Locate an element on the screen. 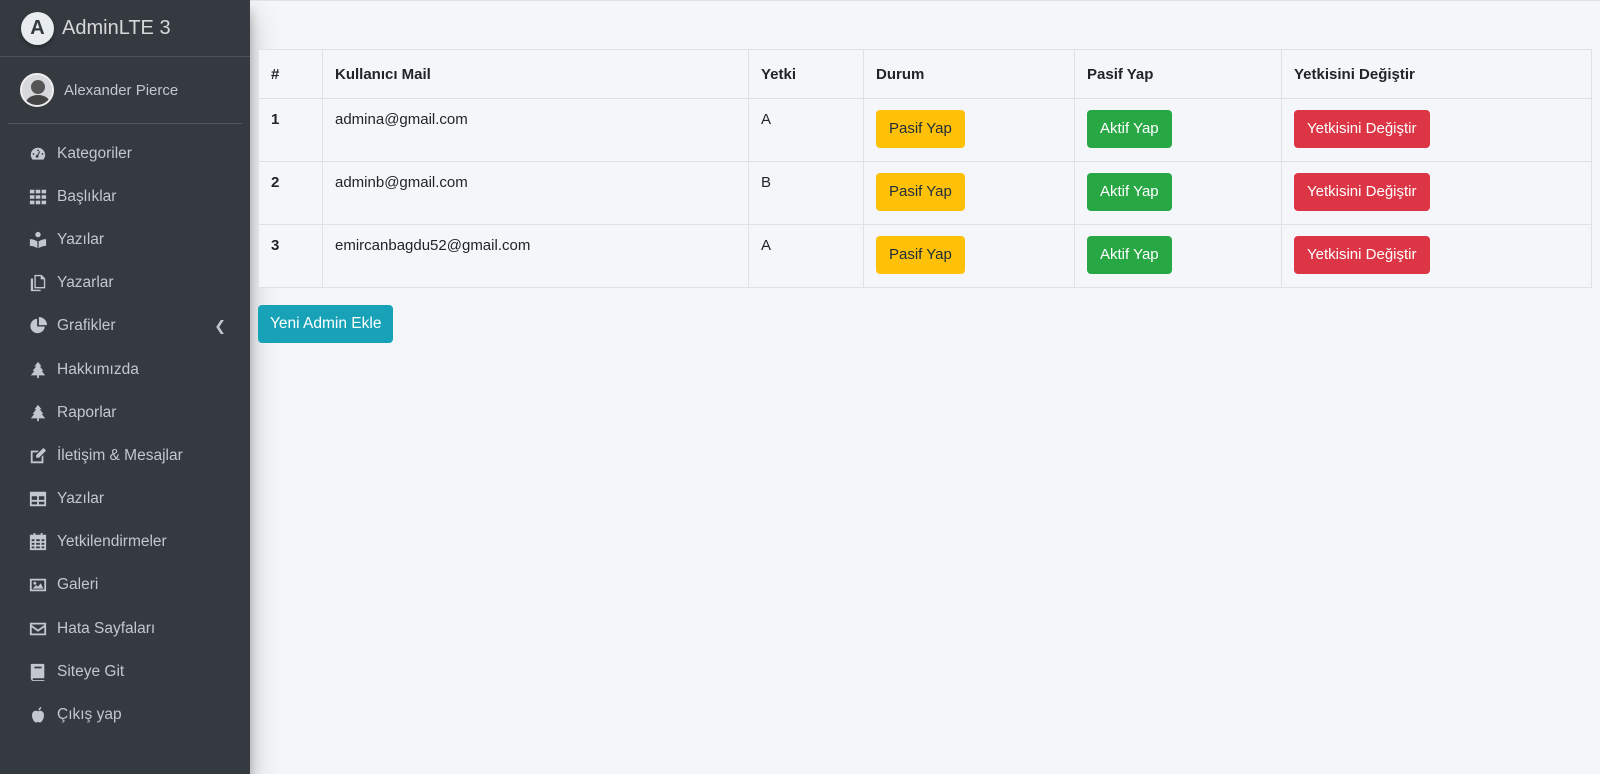 The image size is (1600, 774). sidebar-item-raporlar: Raporlar is located at coordinates (125, 412).